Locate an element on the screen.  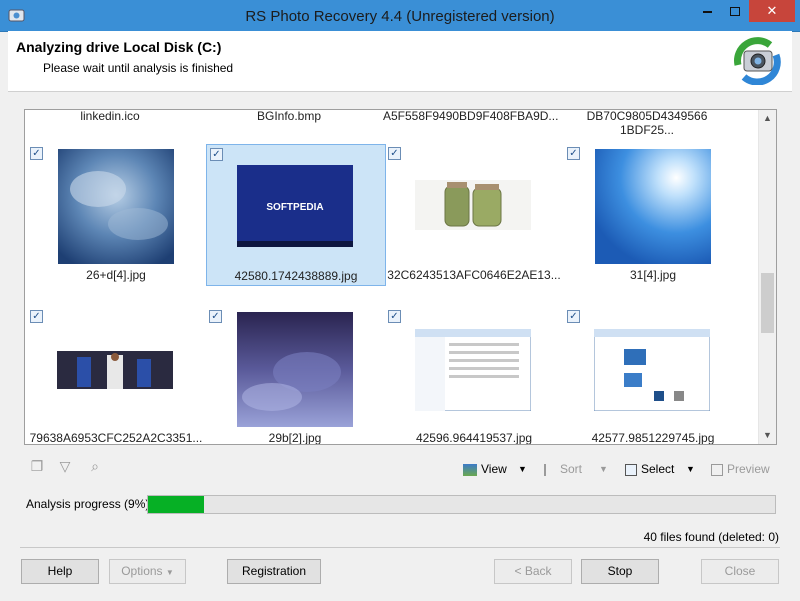
divider is located at coordinates (400, 547).